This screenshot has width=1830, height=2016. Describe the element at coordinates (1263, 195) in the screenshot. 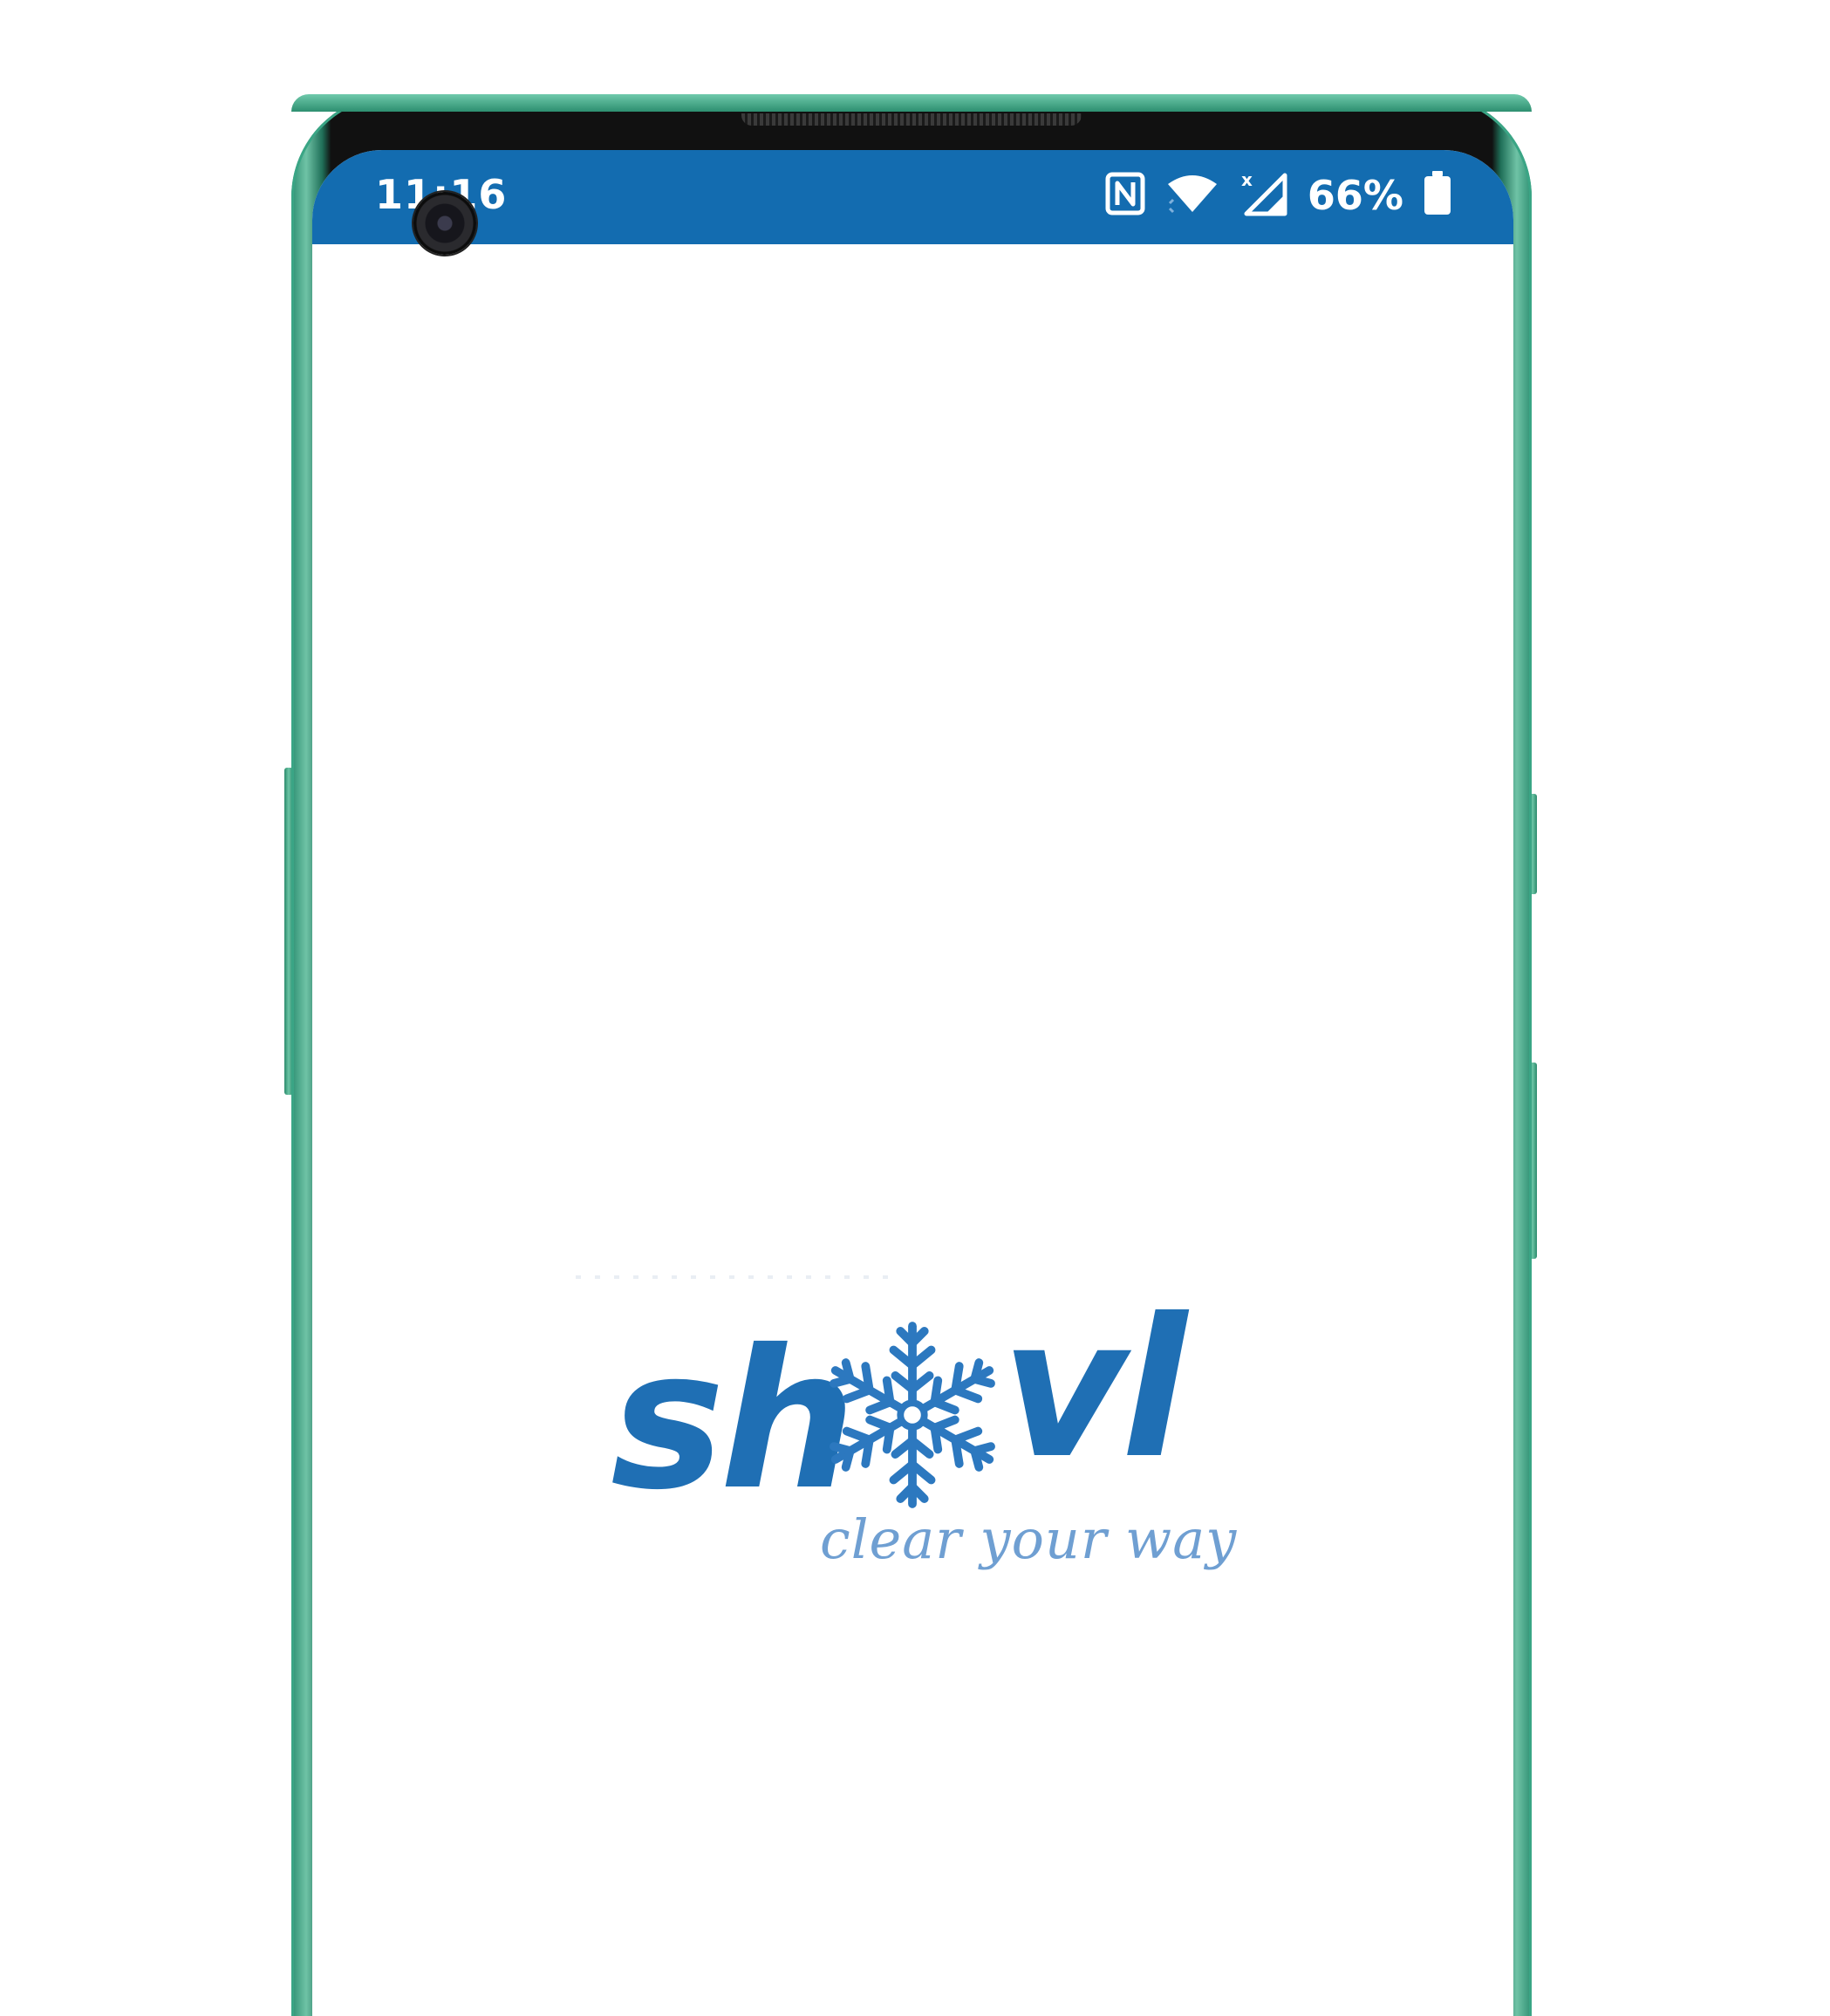

I see `cell-signal-icon: x` at that location.